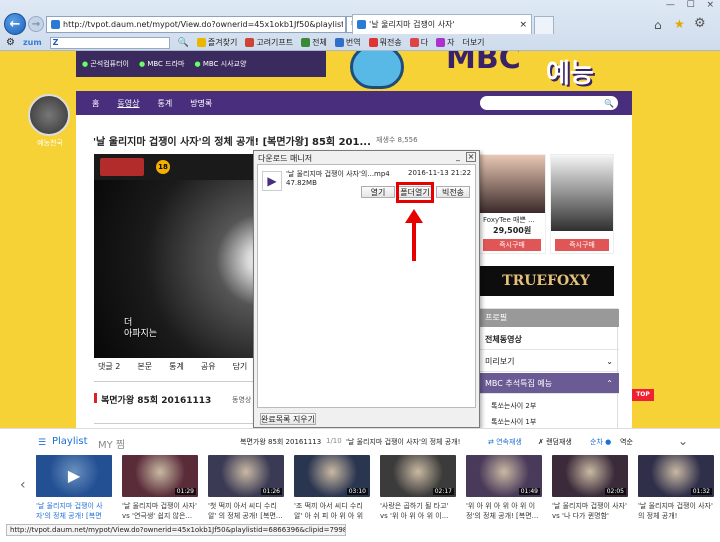  I want to click on autoplay-toggle: ⇄ 연속재생, so click(505, 442).